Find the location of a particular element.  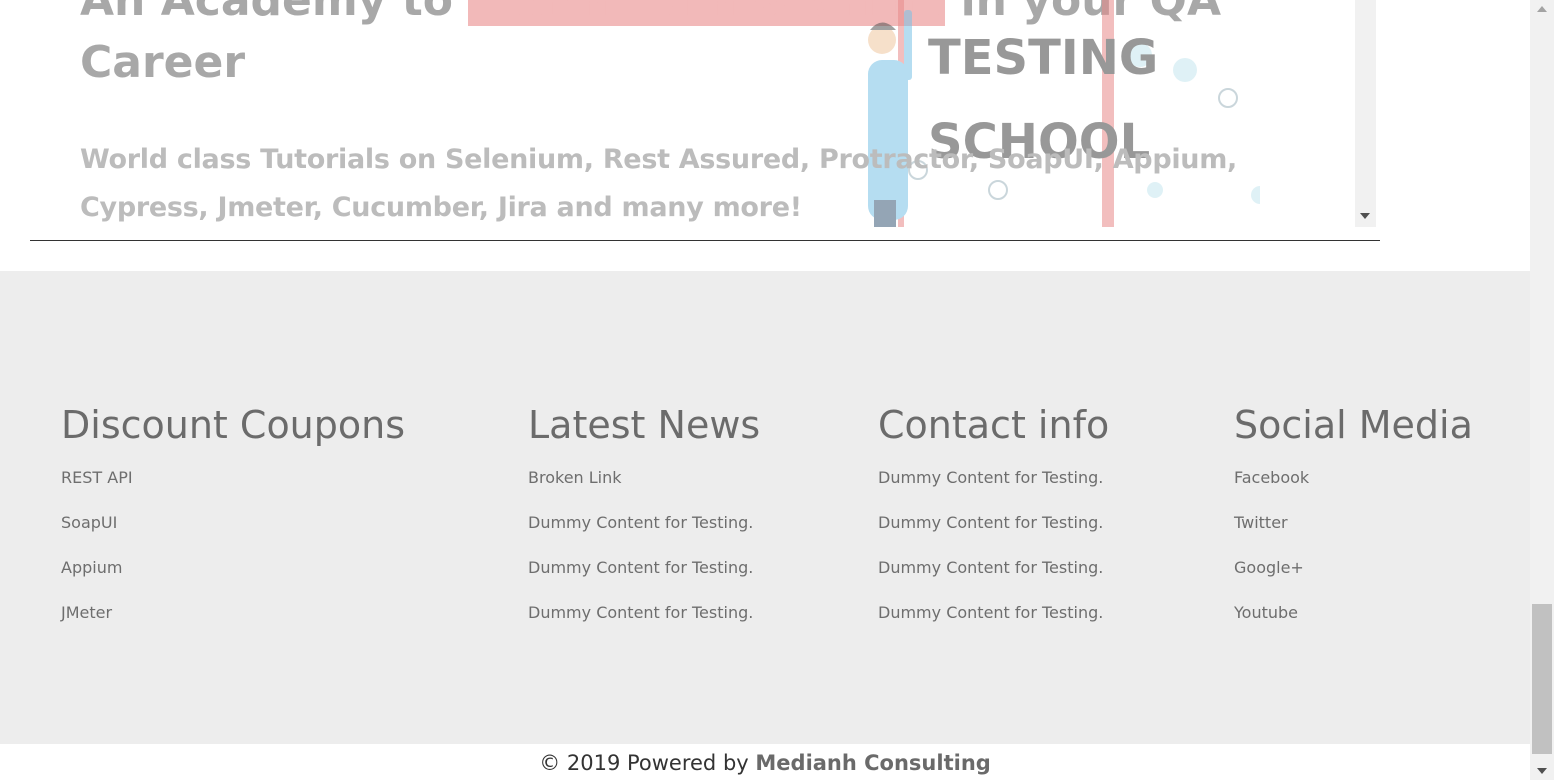

list-item: REST API is located at coordinates (233, 489).